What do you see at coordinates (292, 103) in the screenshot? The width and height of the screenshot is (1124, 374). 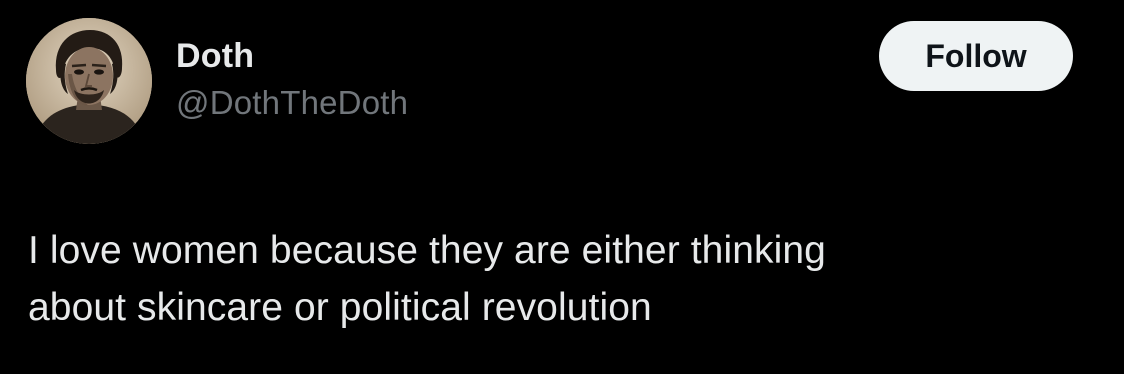 I see `author-handle: @DothTheDoth` at bounding box center [292, 103].